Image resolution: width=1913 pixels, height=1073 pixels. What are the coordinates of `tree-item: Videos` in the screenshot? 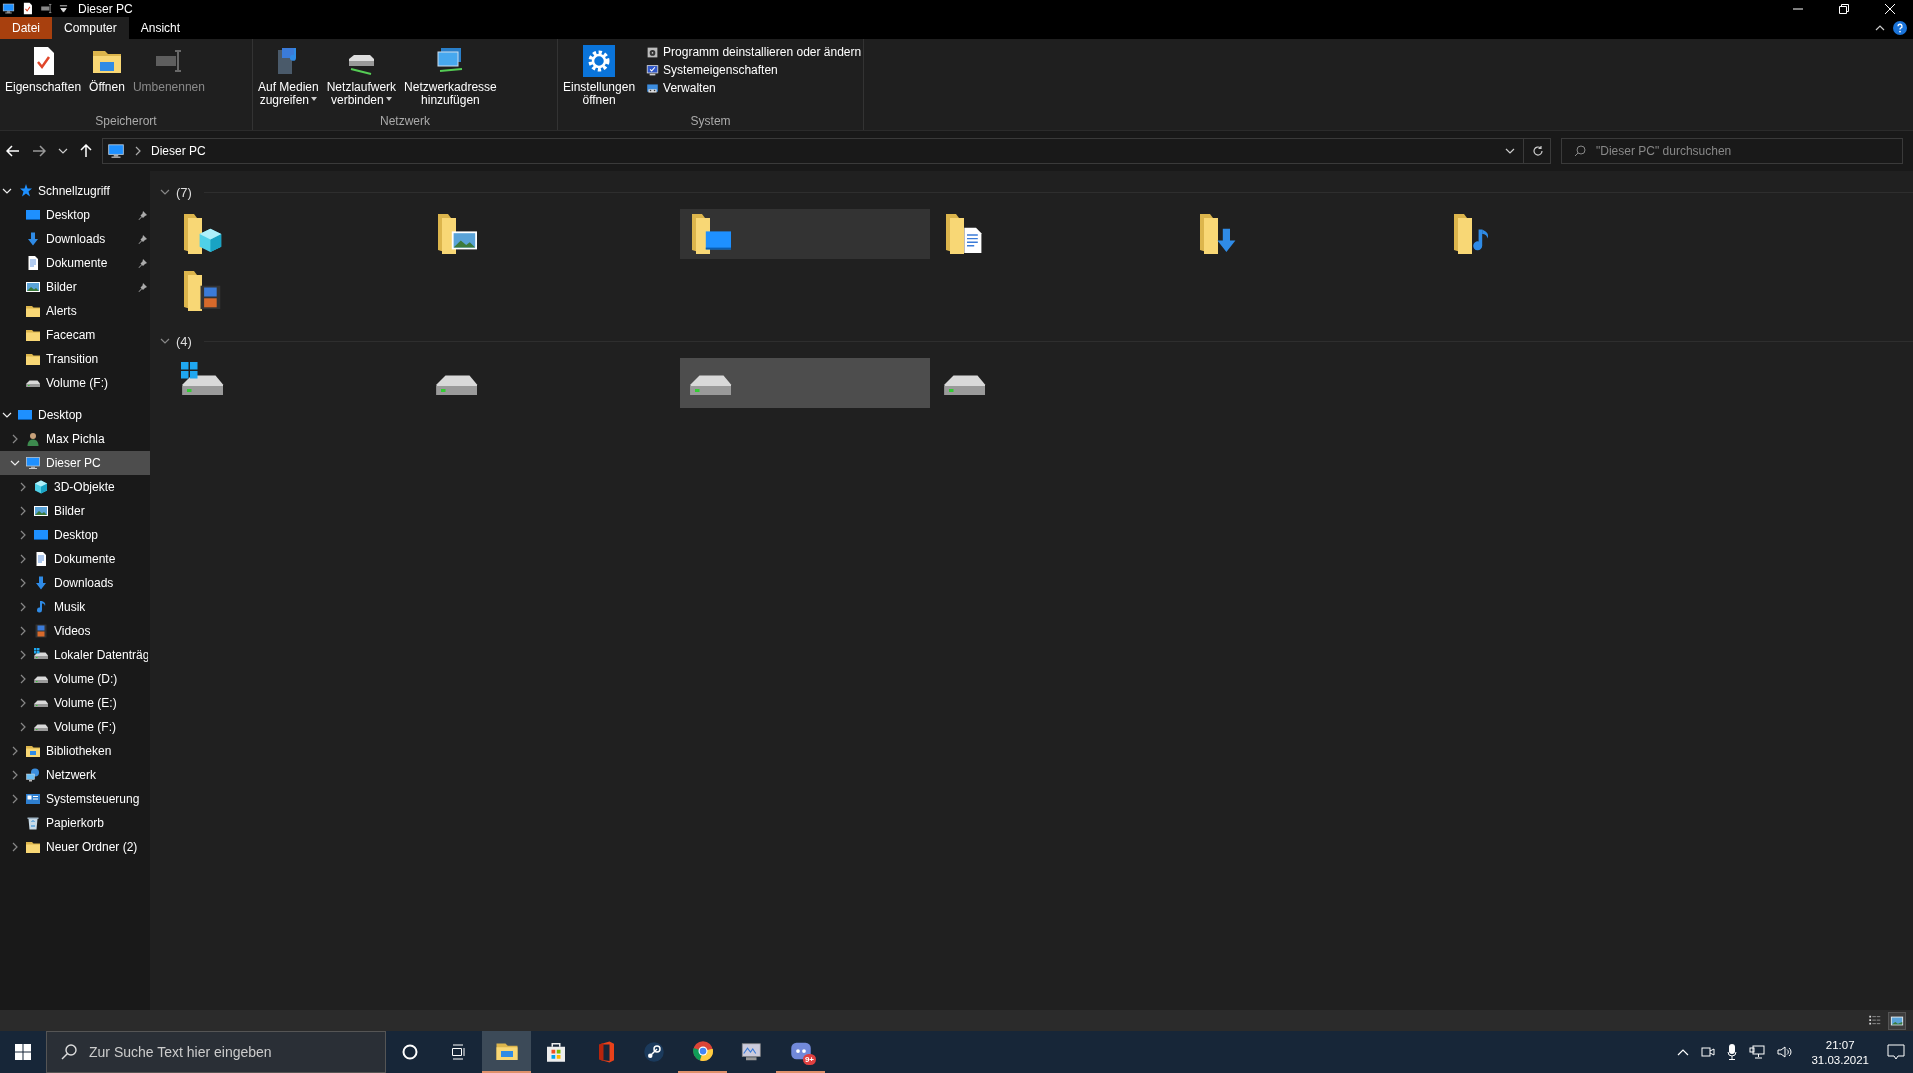 It's located at (75, 631).